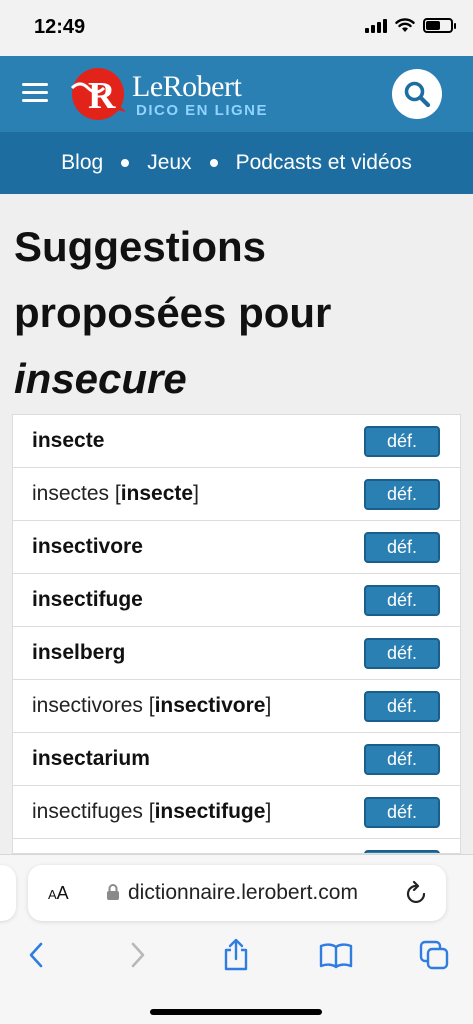  I want to click on title-line-2: proposées pour, so click(173, 312).